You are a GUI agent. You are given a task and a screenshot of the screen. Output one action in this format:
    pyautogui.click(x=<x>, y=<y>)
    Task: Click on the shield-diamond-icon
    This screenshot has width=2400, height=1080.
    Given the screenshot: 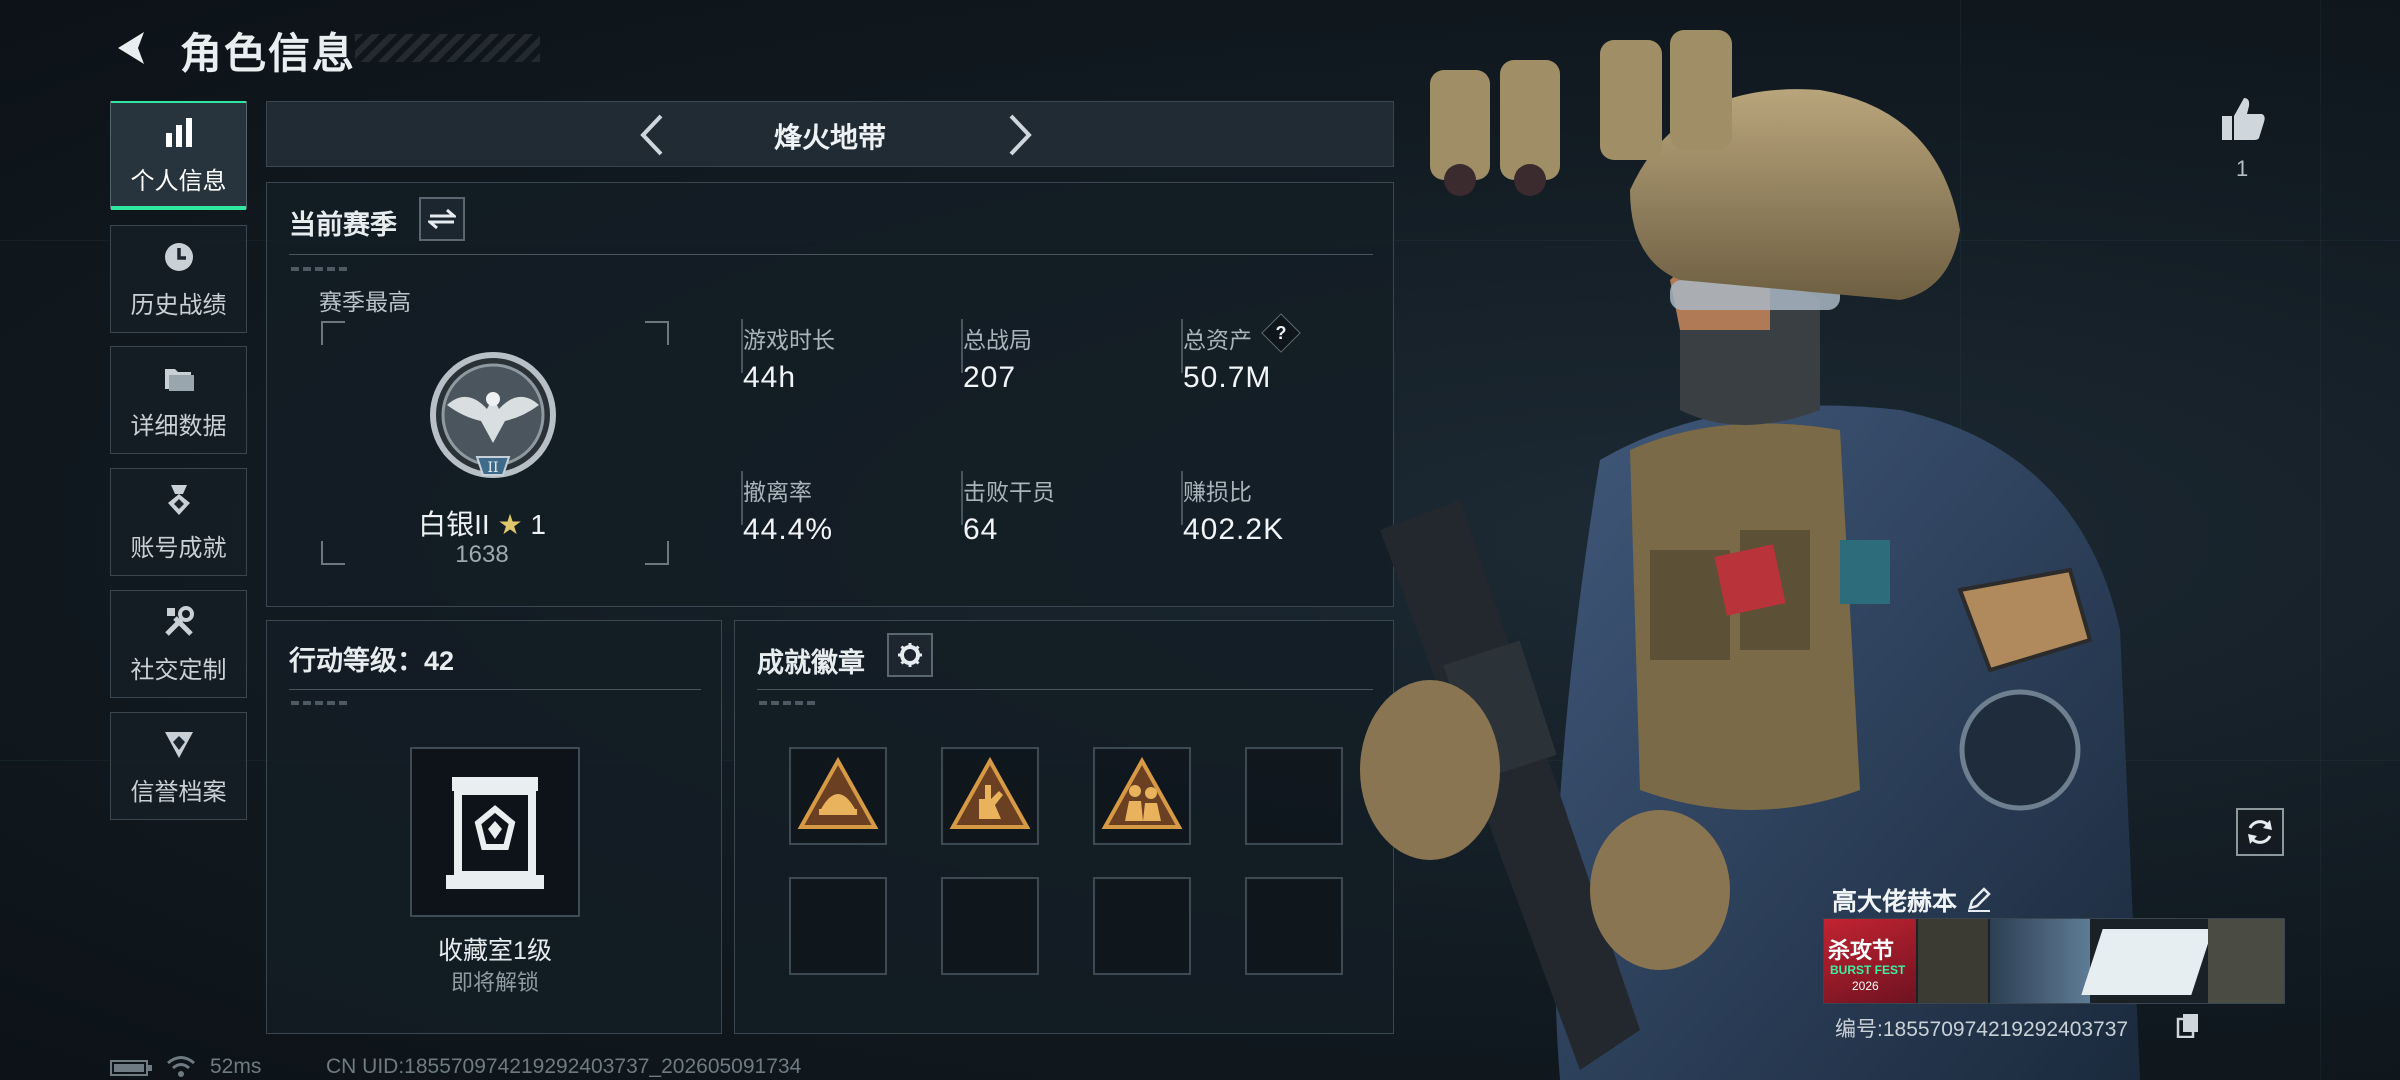 What is the action you would take?
    pyautogui.click(x=178, y=744)
    